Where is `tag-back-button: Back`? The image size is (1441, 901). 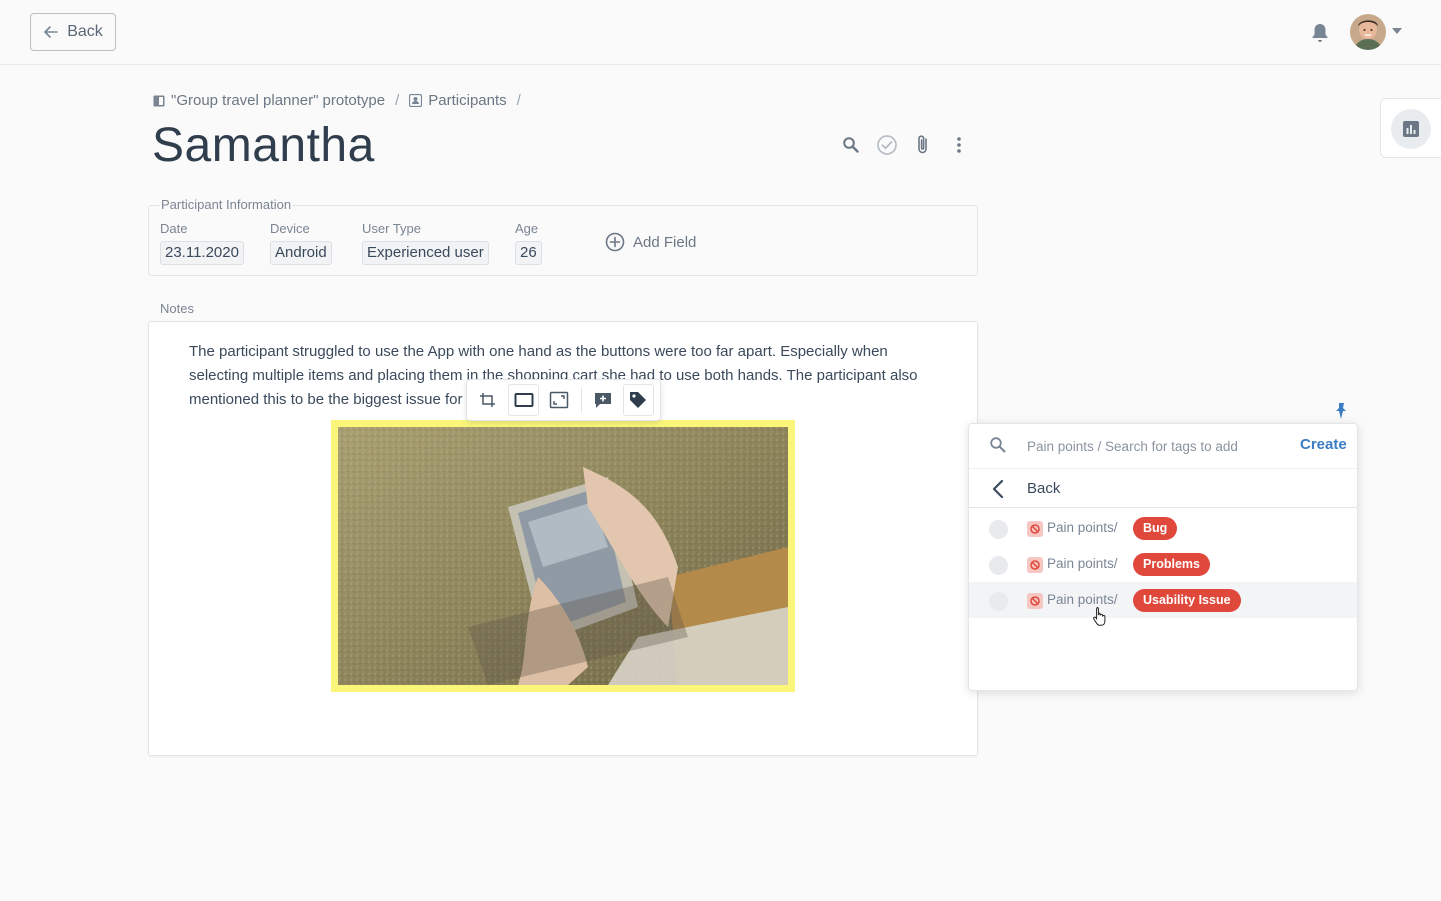 tag-back-button: Back is located at coordinates (1163, 488).